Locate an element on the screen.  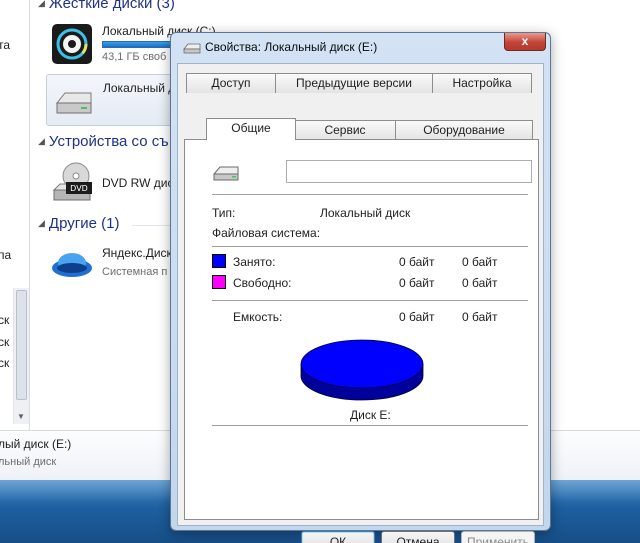
drive-dvd: DVD DVD RW диск is located at coordinates (116, 182).